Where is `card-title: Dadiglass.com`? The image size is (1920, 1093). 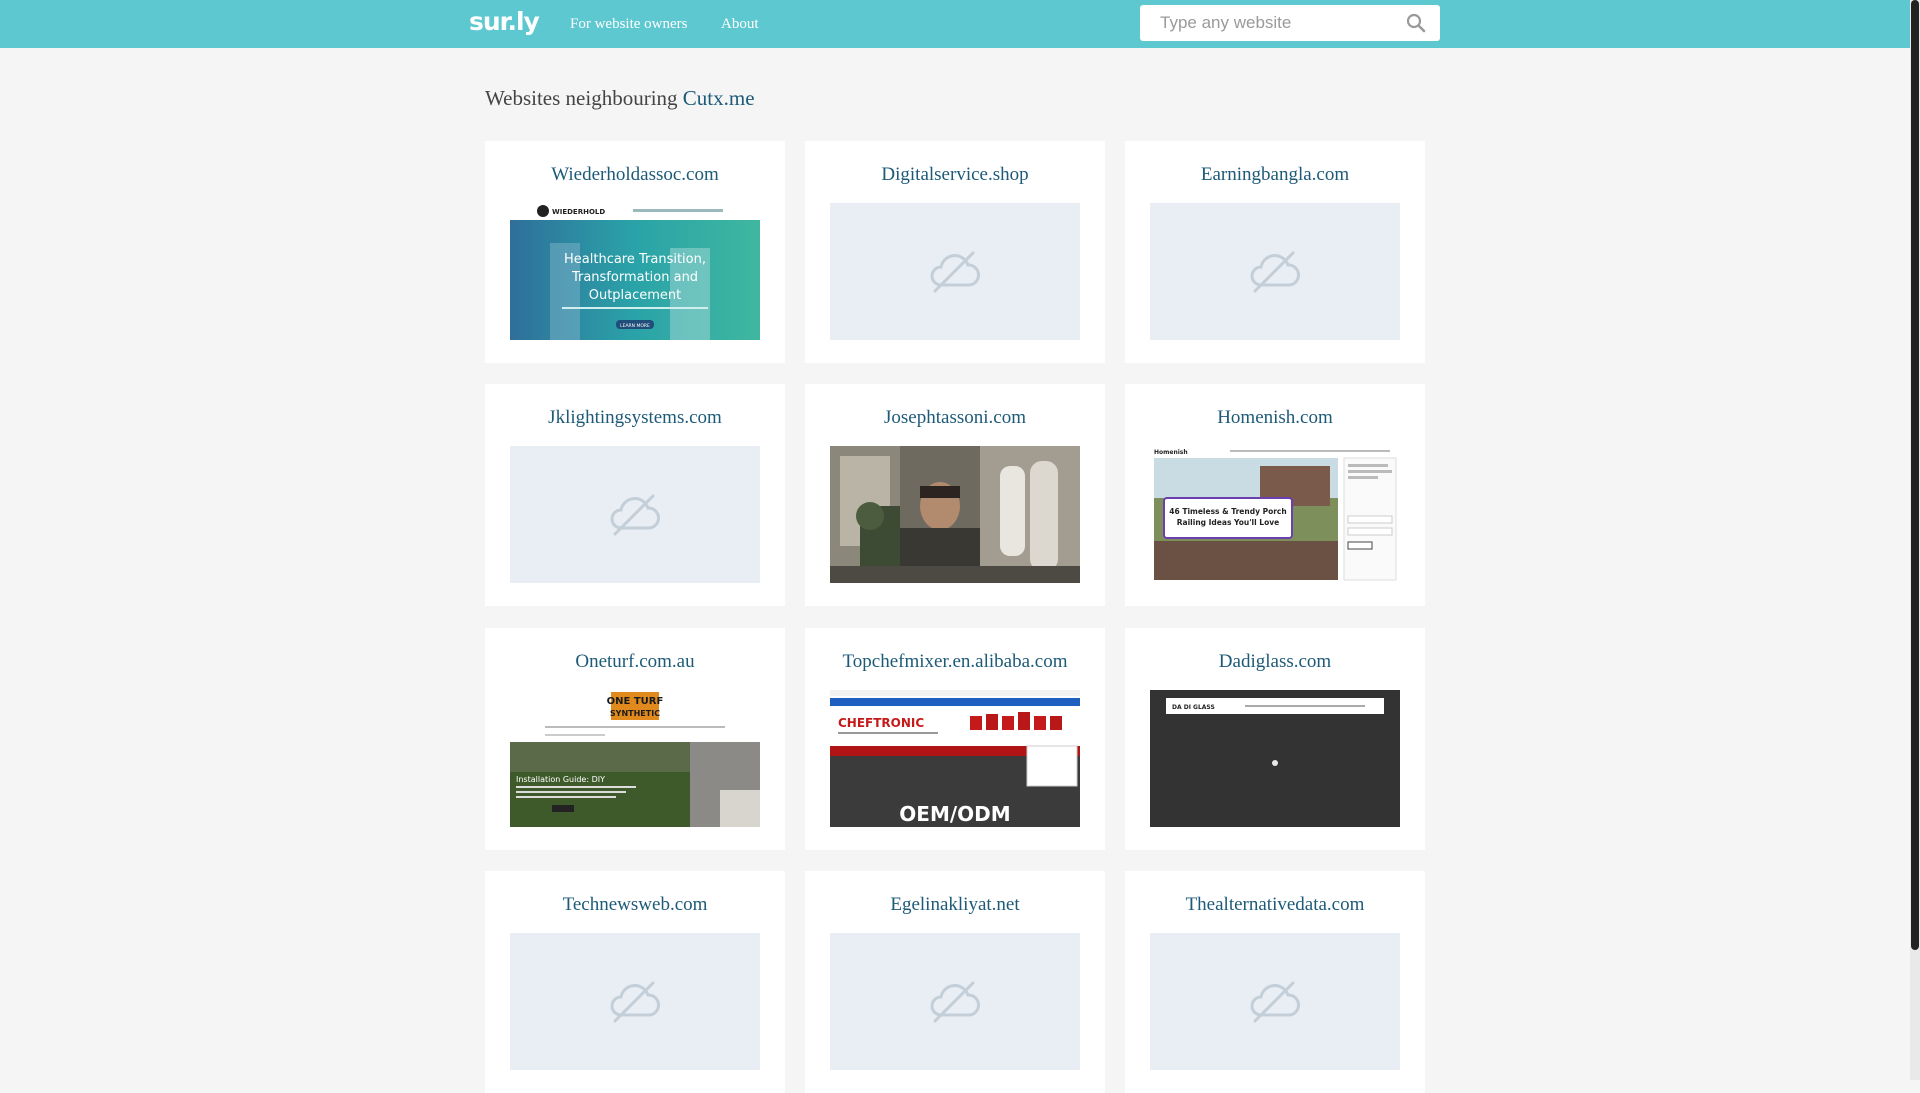
card-title: Dadiglass.com is located at coordinates (1275, 662).